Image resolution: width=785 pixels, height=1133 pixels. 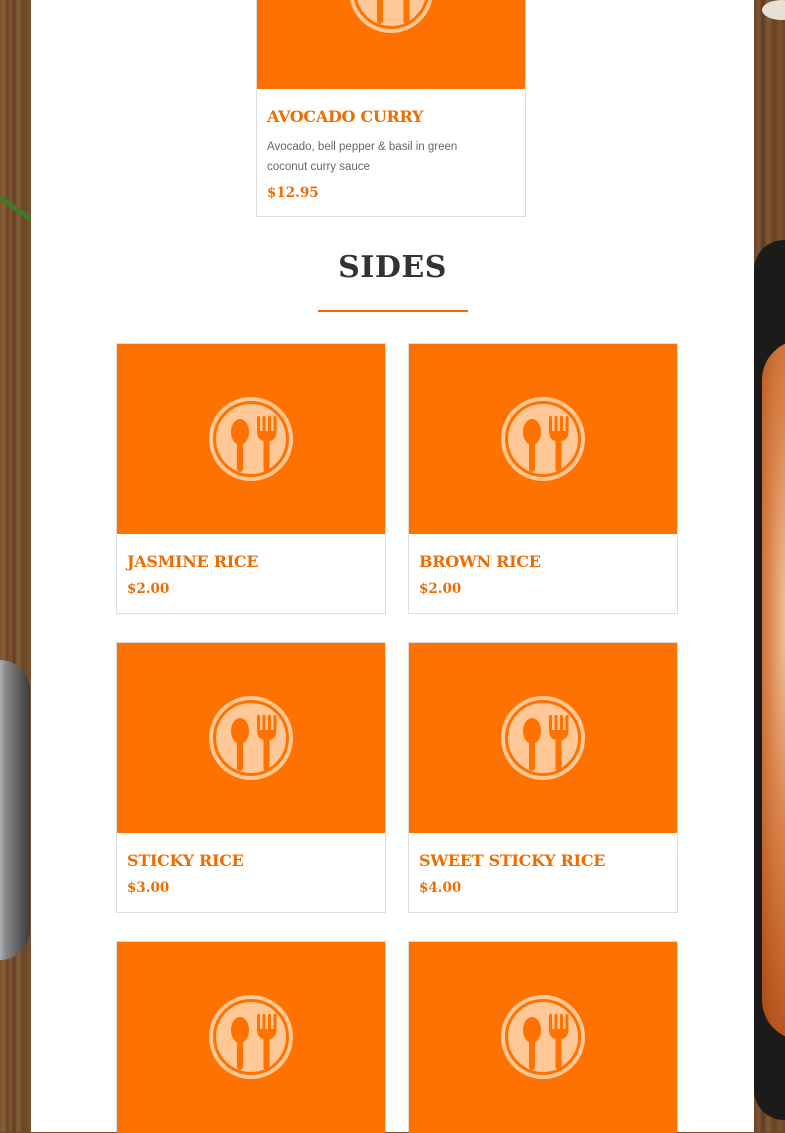 I want to click on section-divider, so click(x=393, y=311).